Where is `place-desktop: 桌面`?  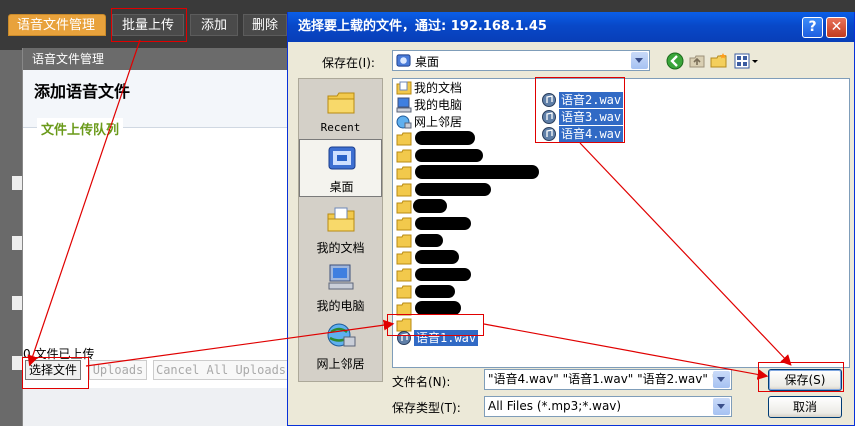 place-desktop: 桌面 is located at coordinates (340, 168).